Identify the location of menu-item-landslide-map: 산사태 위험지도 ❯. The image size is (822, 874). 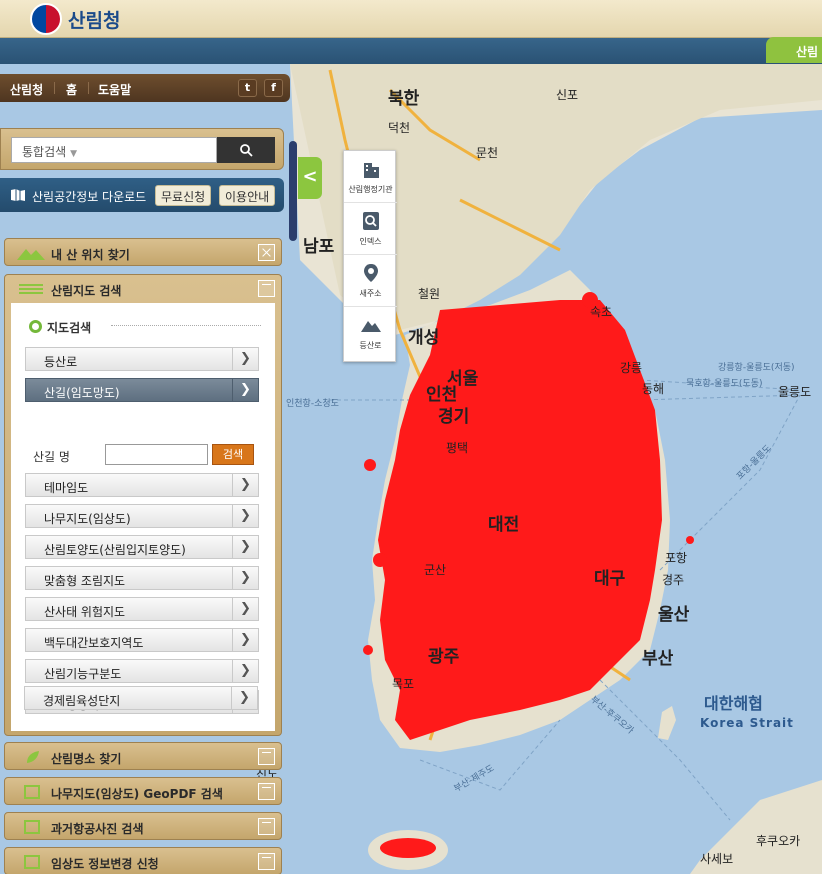
(142, 609).